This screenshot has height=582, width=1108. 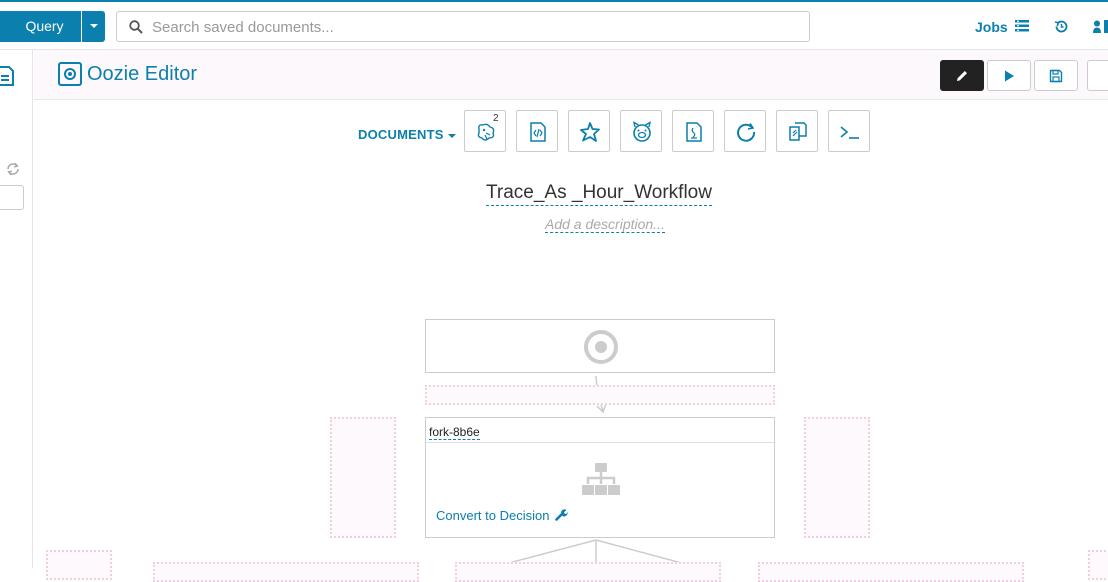 I want to click on drop-zone-bottom-right, so click(x=891, y=572).